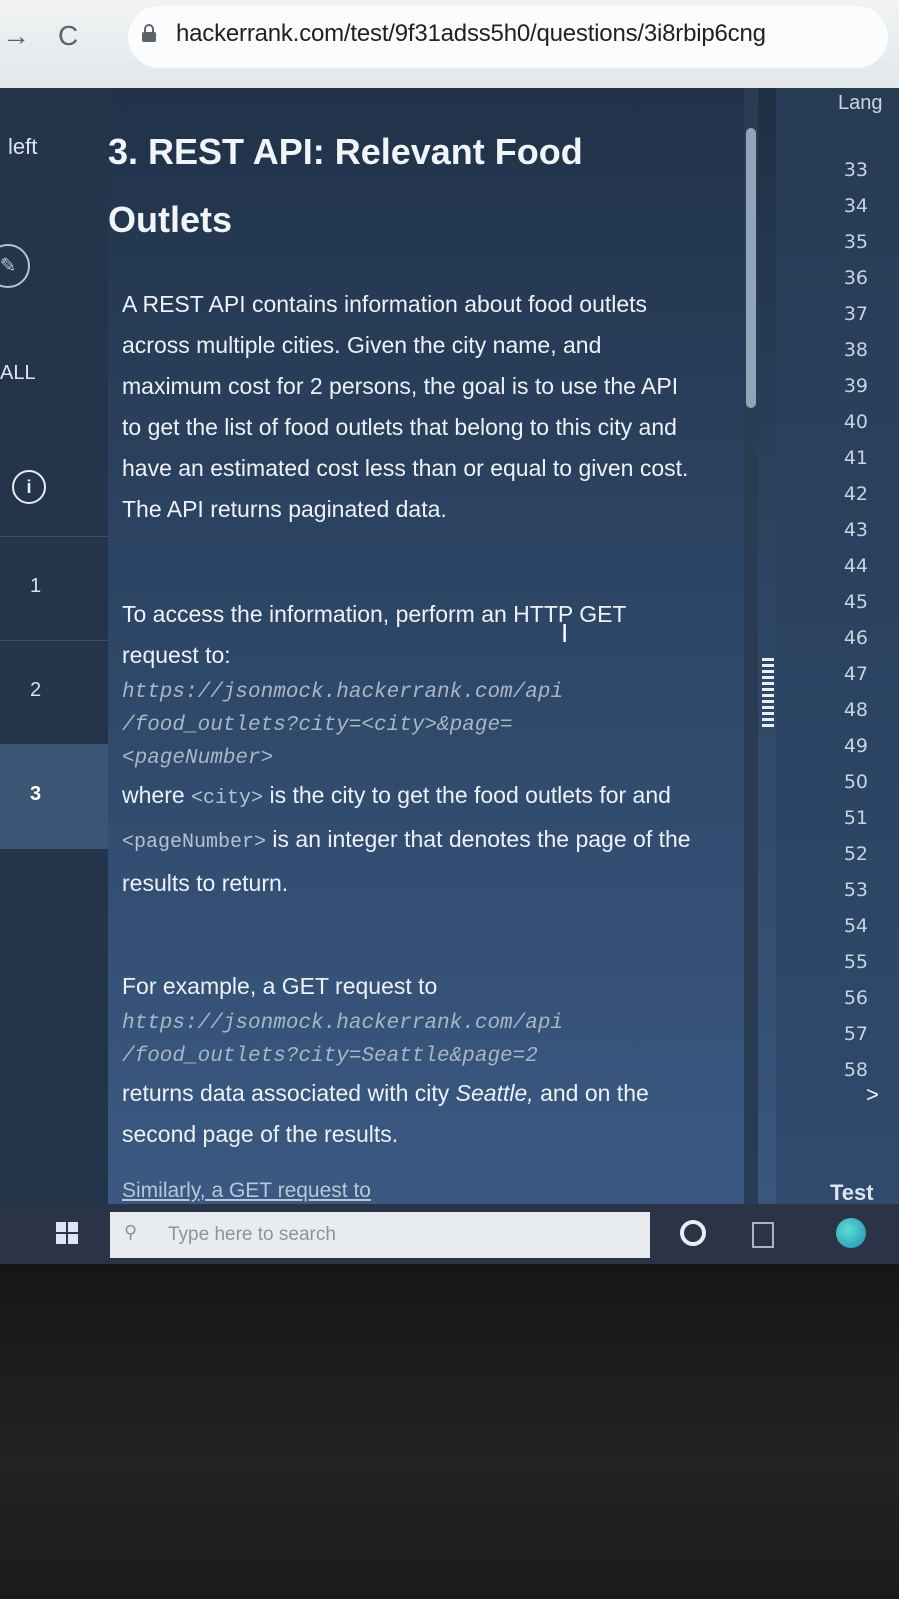 The height and width of the screenshot is (1599, 899). Describe the element at coordinates (317, 725) in the screenshot. I see `endpoint-url-line: /food_outlets?city=<city>&page=` at that location.